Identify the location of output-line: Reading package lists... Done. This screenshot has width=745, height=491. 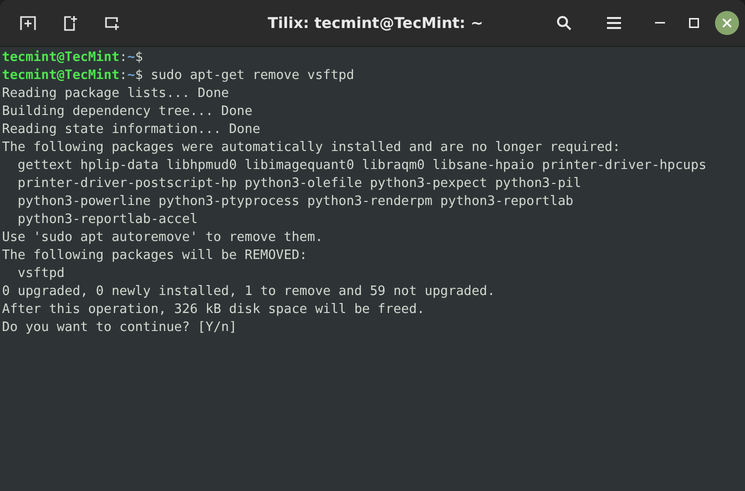
(116, 94).